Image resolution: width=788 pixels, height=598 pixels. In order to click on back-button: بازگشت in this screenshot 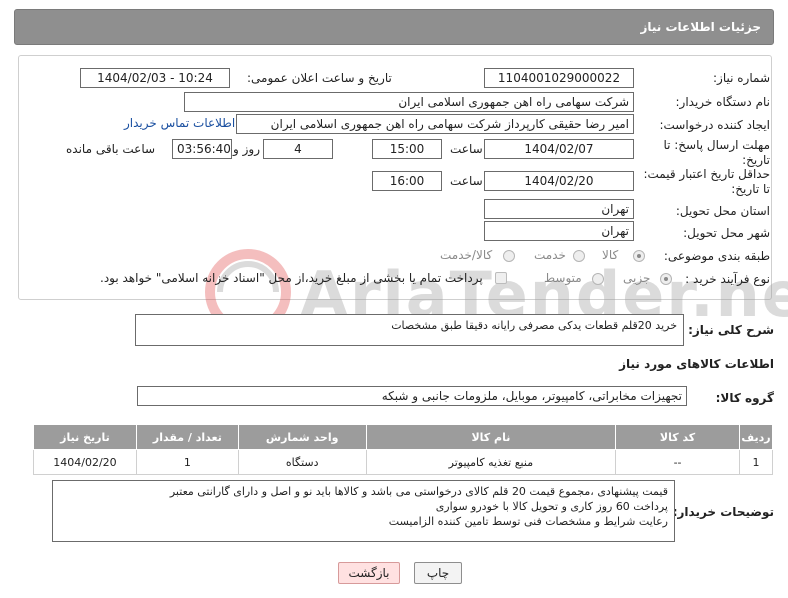, I will do `click(369, 573)`.